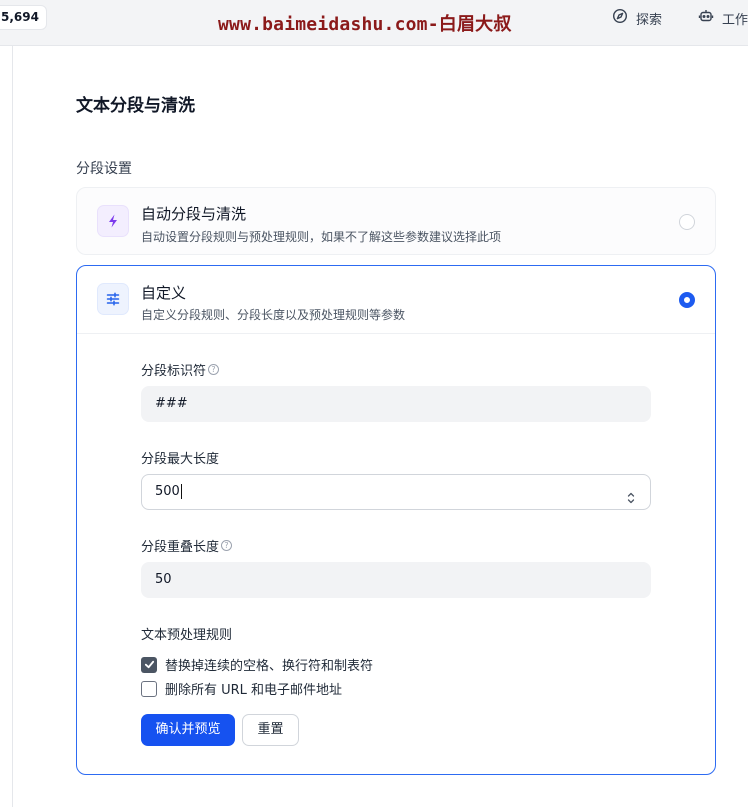  What do you see at coordinates (735, 20) in the screenshot?
I see `nav-work-label: 工作` at bounding box center [735, 20].